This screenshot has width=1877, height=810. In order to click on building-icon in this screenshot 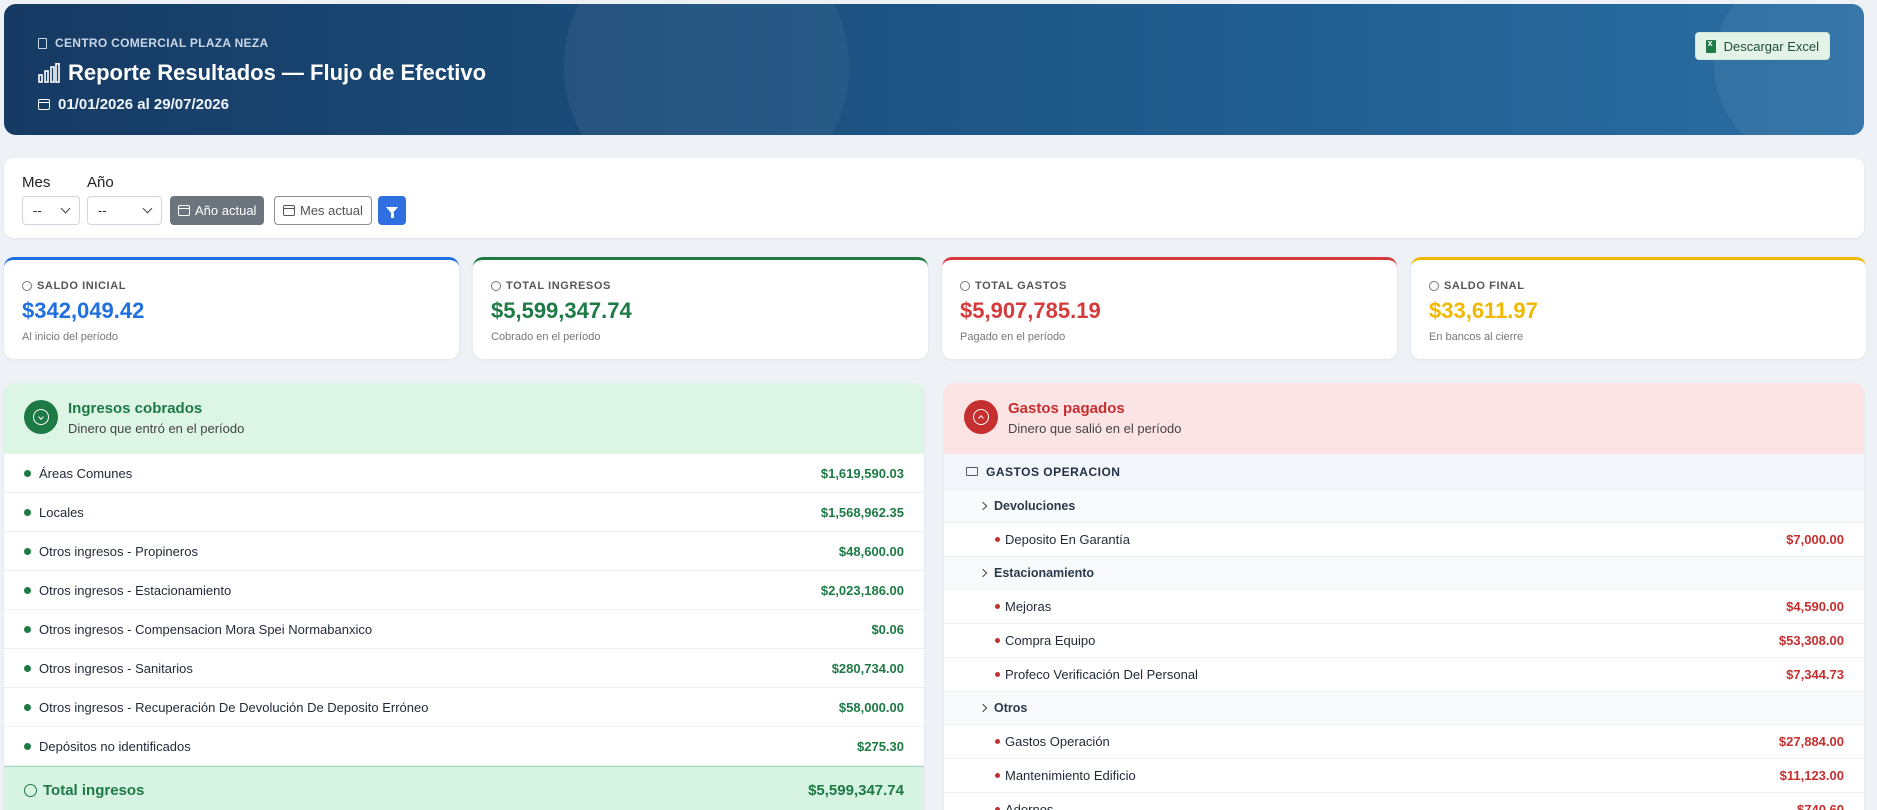, I will do `click(42, 43)`.